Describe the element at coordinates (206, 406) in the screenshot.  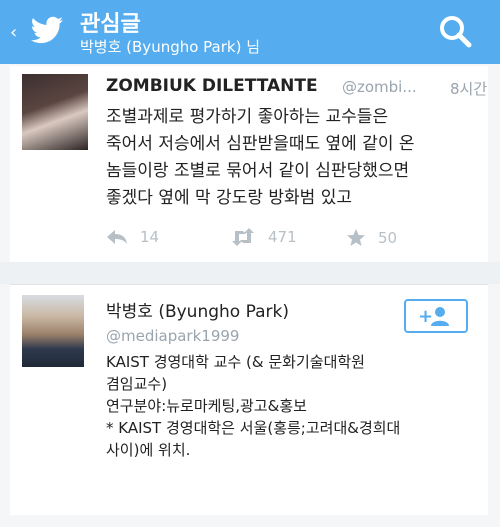
I see `bio-line: 연구분야:뉴로마케팅,광고&홍보` at that location.